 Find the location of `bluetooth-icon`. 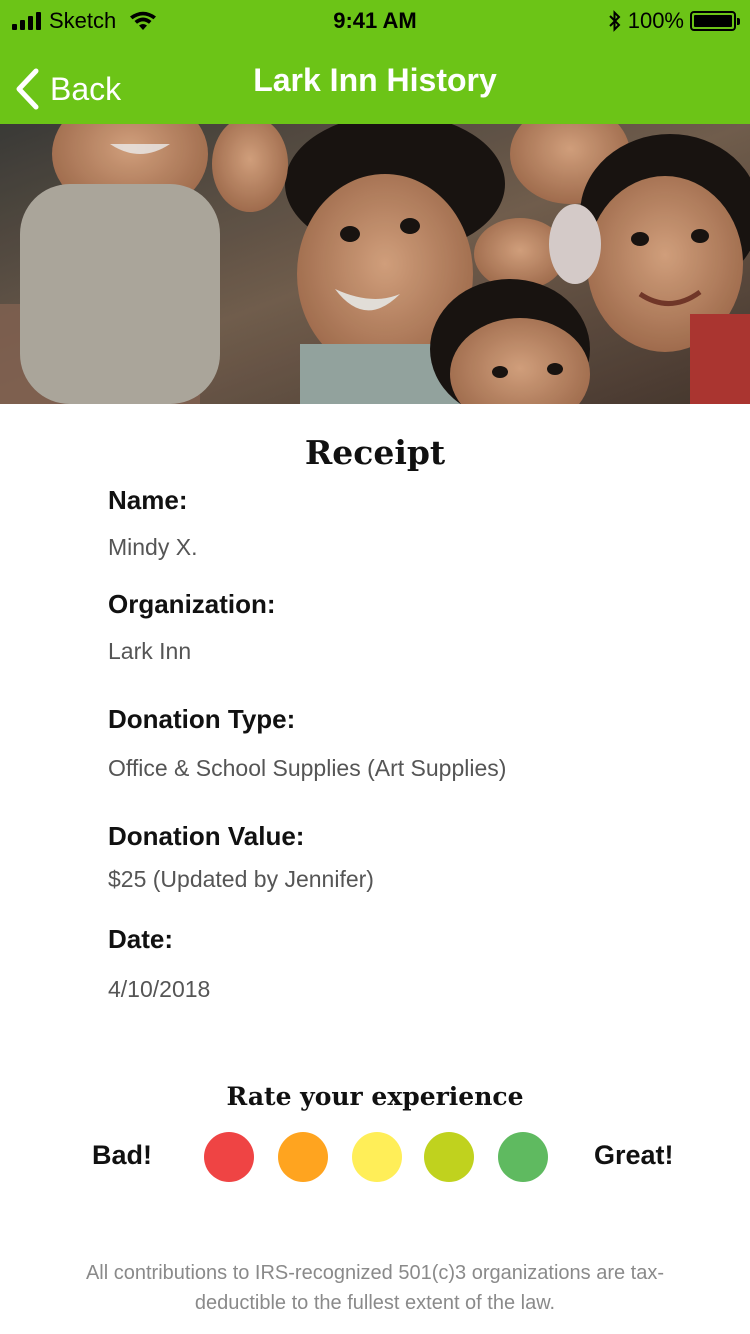

bluetooth-icon is located at coordinates (615, 21).